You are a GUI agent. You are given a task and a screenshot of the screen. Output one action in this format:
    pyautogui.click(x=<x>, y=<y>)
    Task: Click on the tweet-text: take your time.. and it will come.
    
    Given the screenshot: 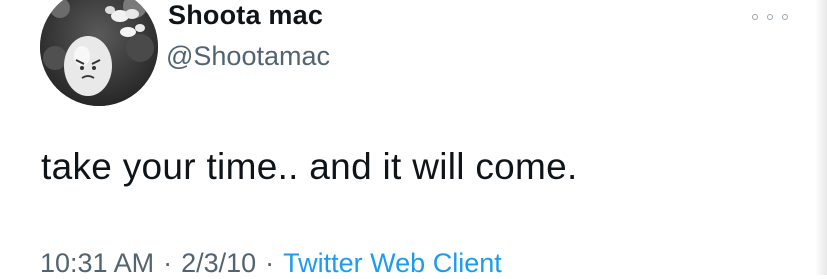 What is the action you would take?
    pyautogui.click(x=309, y=166)
    